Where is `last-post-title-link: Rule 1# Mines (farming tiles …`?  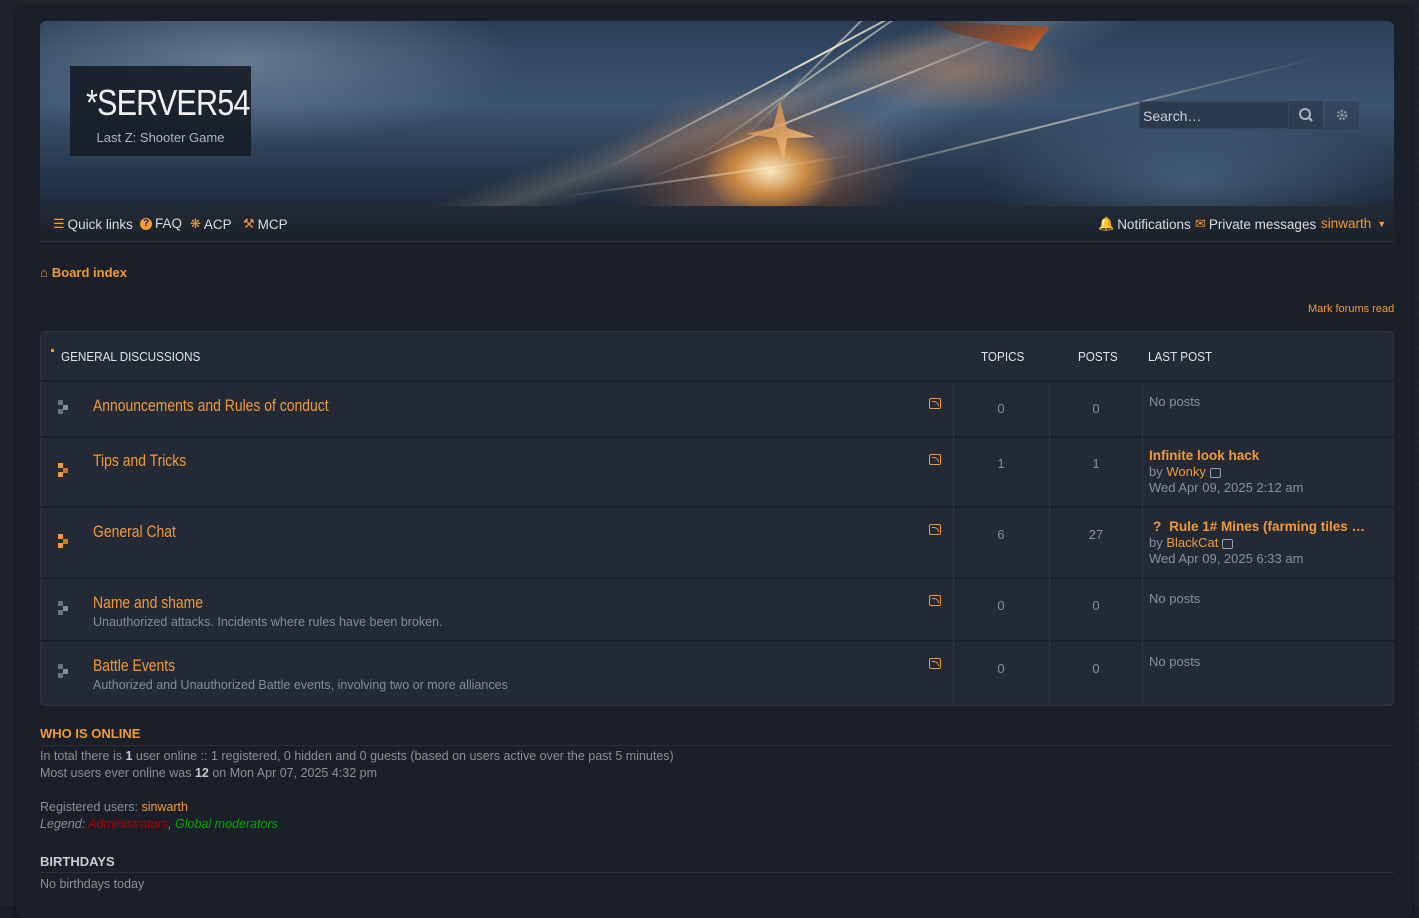 last-post-title-link: Rule 1# Mines (farming tiles … is located at coordinates (1267, 526).